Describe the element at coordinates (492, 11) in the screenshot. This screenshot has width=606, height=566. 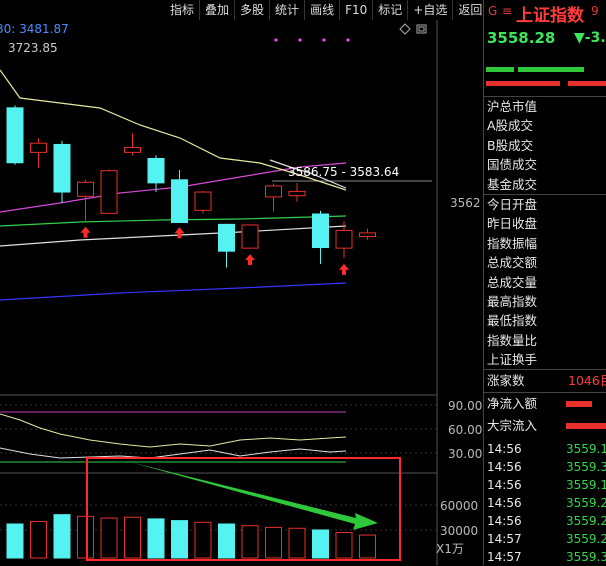
I see `group-label: G` at that location.